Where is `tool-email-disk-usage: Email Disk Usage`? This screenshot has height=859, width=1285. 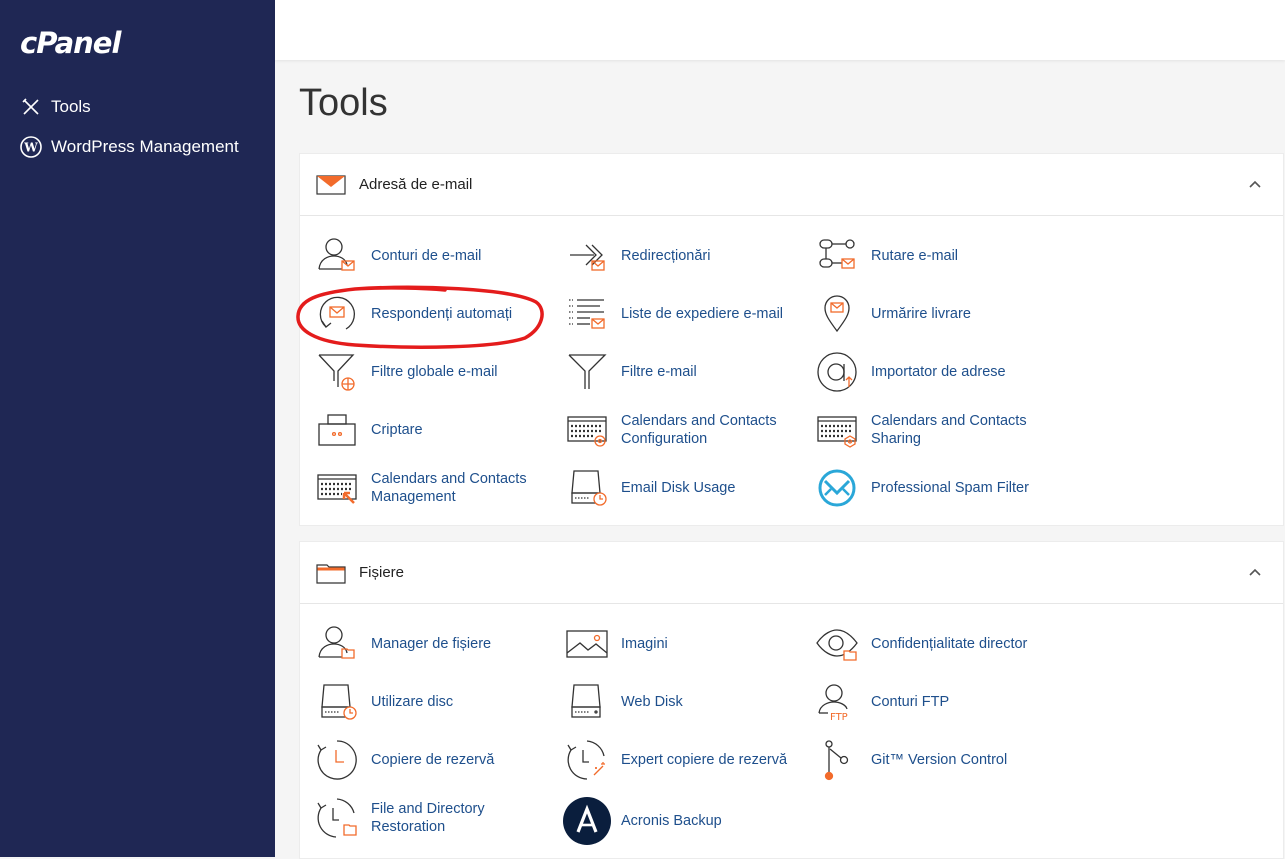
tool-email-disk-usage: Email Disk Usage is located at coordinates (683, 488).